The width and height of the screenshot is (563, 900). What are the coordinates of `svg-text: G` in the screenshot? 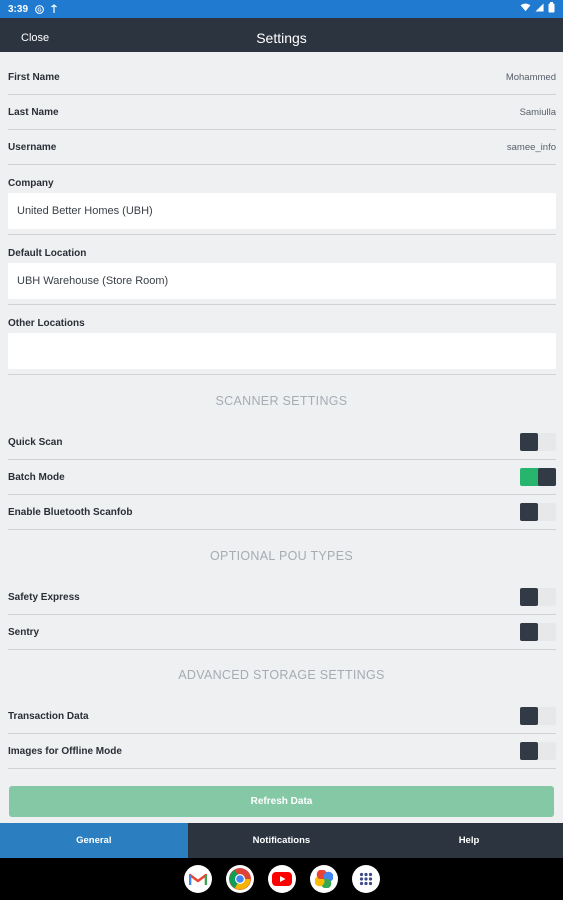 It's located at (39, 10).